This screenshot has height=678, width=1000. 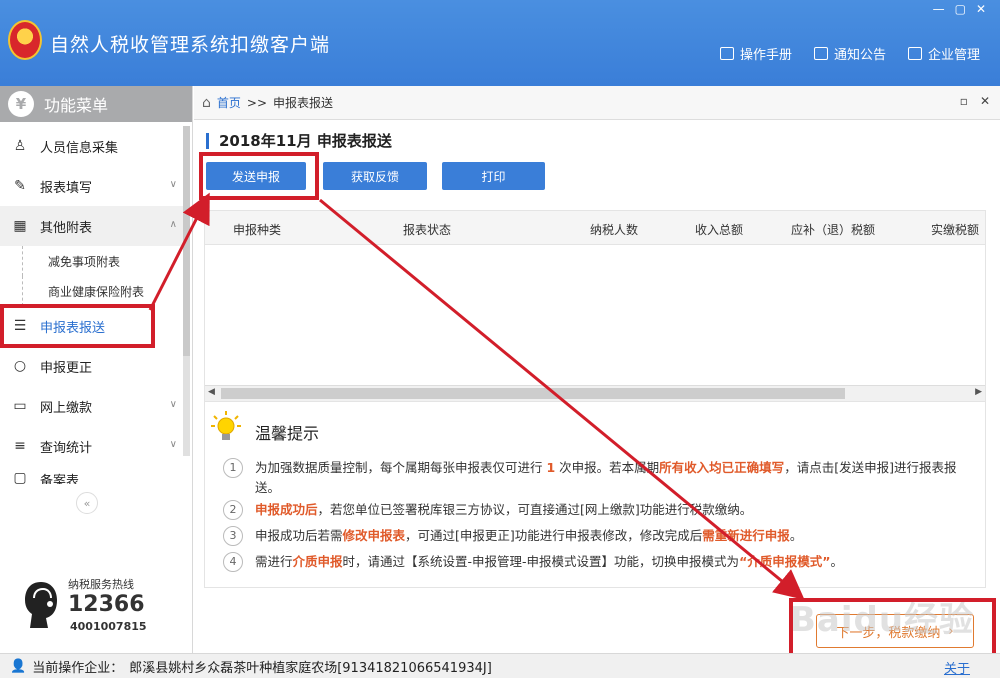 What do you see at coordinates (957, 667) in the screenshot?
I see `about-link: 关于` at bounding box center [957, 667].